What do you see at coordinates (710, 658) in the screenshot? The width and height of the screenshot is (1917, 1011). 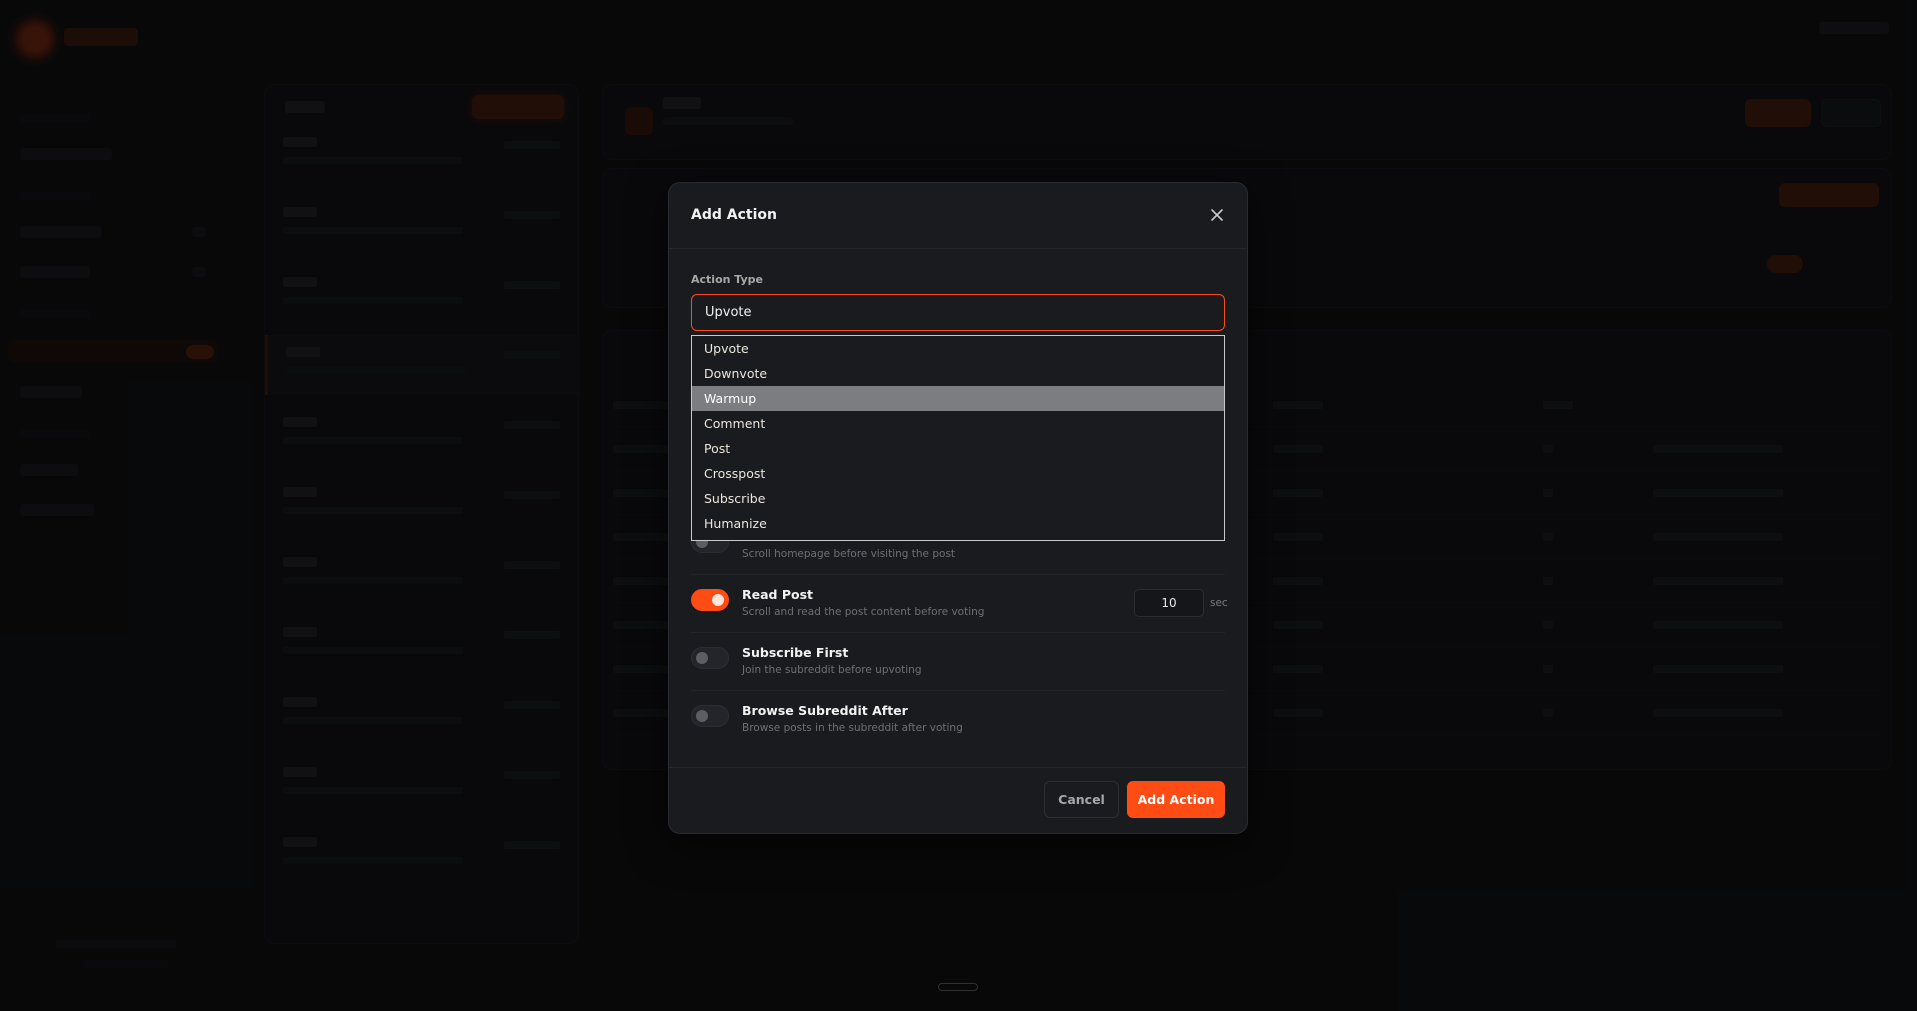 I see `subscribe-first-toggle` at bounding box center [710, 658].